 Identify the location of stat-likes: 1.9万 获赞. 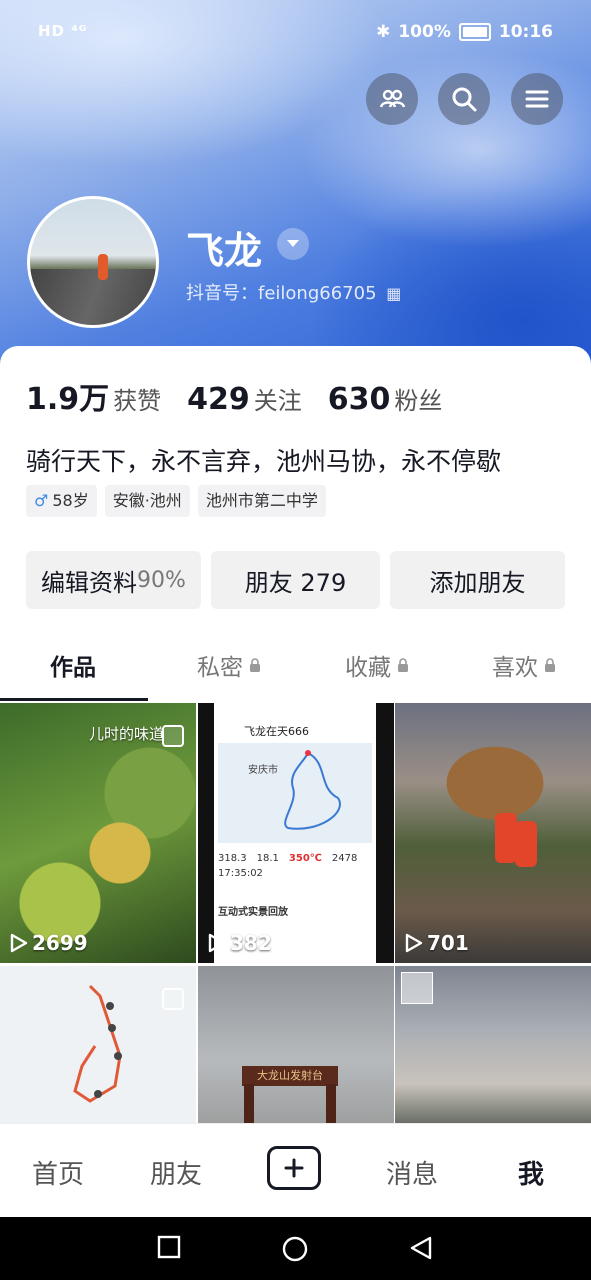
(93, 396).